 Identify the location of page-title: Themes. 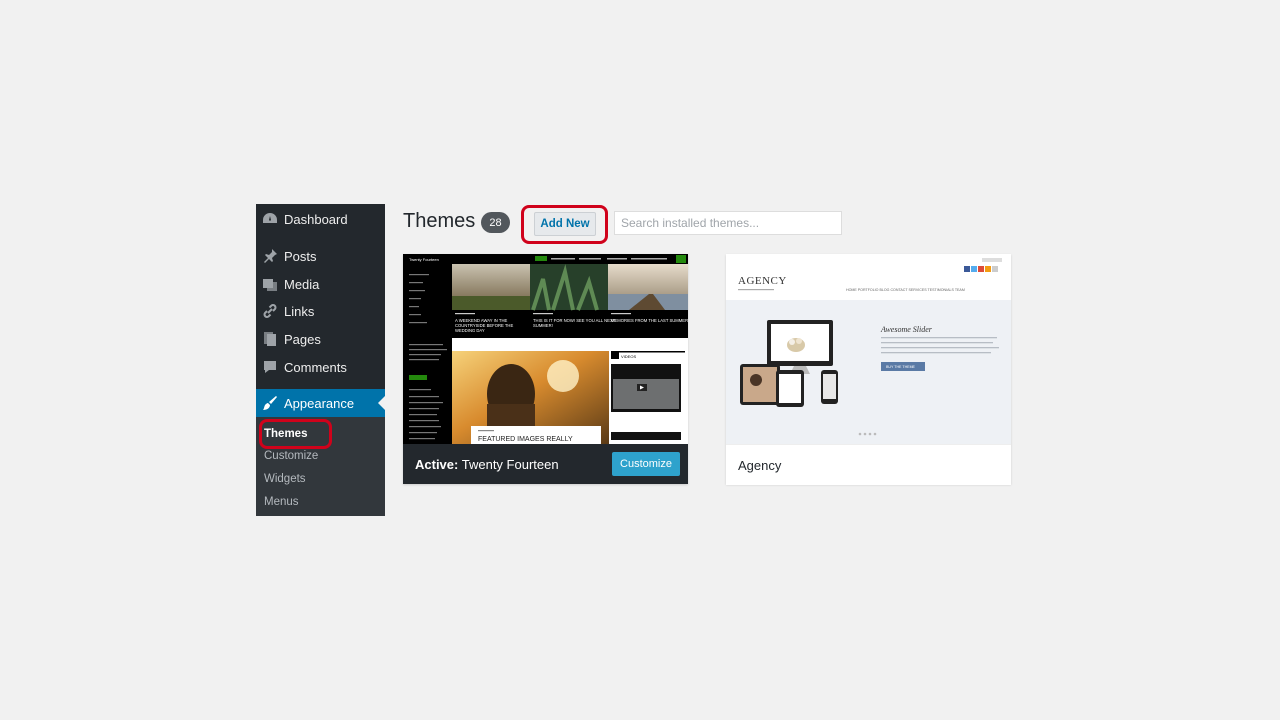
(439, 221).